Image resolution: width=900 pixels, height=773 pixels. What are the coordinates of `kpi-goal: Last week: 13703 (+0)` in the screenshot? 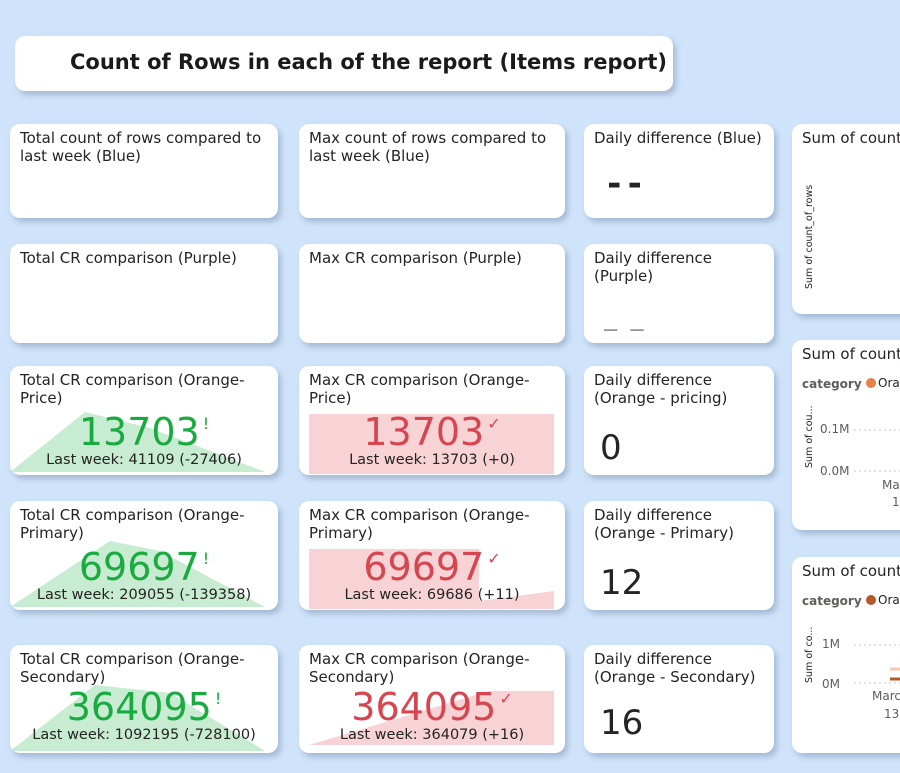 It's located at (432, 460).